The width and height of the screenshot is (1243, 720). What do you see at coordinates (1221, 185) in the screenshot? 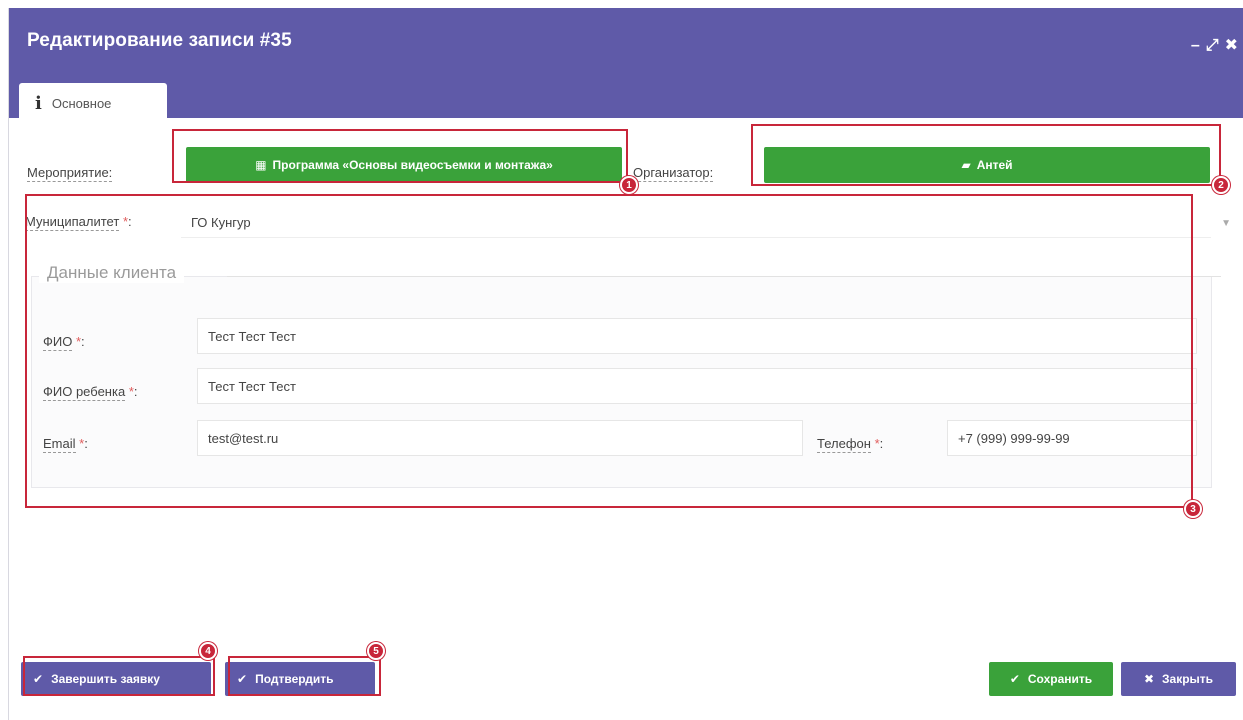
I see `callout-badge-2: 2` at bounding box center [1221, 185].